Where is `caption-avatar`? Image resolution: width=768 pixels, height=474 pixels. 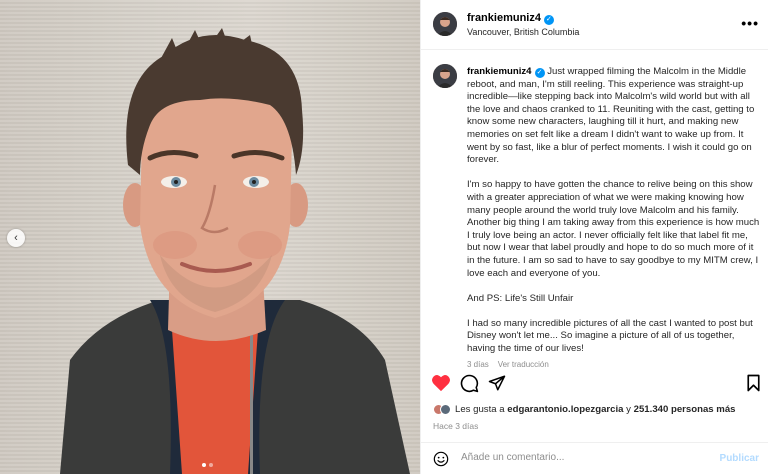
caption-avatar is located at coordinates (445, 76).